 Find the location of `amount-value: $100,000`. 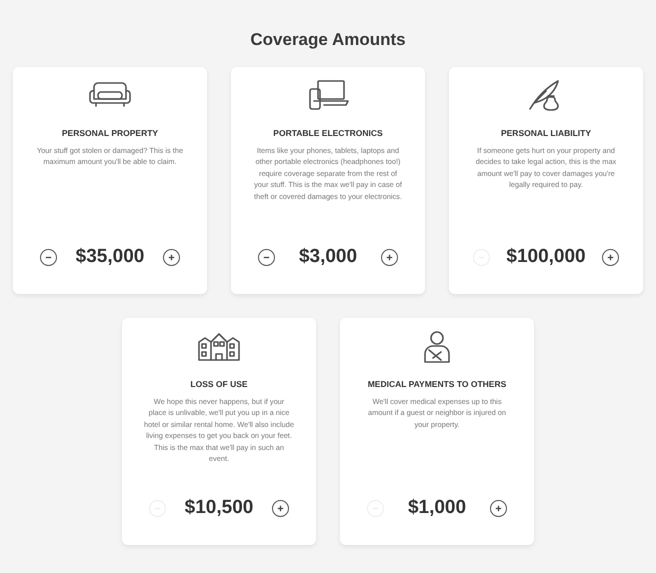

amount-value: $100,000 is located at coordinates (546, 257).